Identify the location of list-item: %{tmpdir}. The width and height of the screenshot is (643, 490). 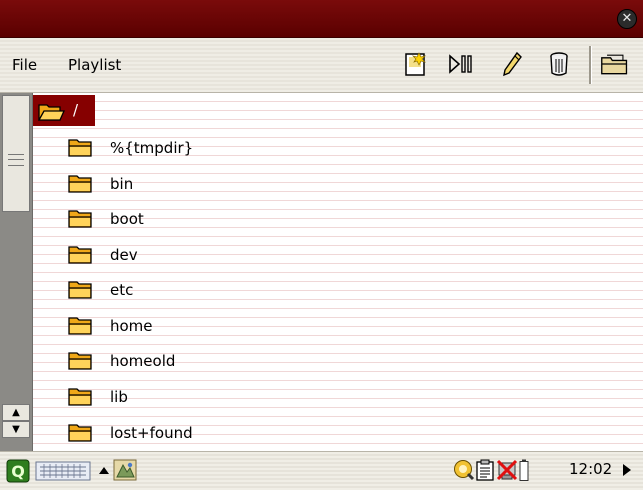
(348, 148).